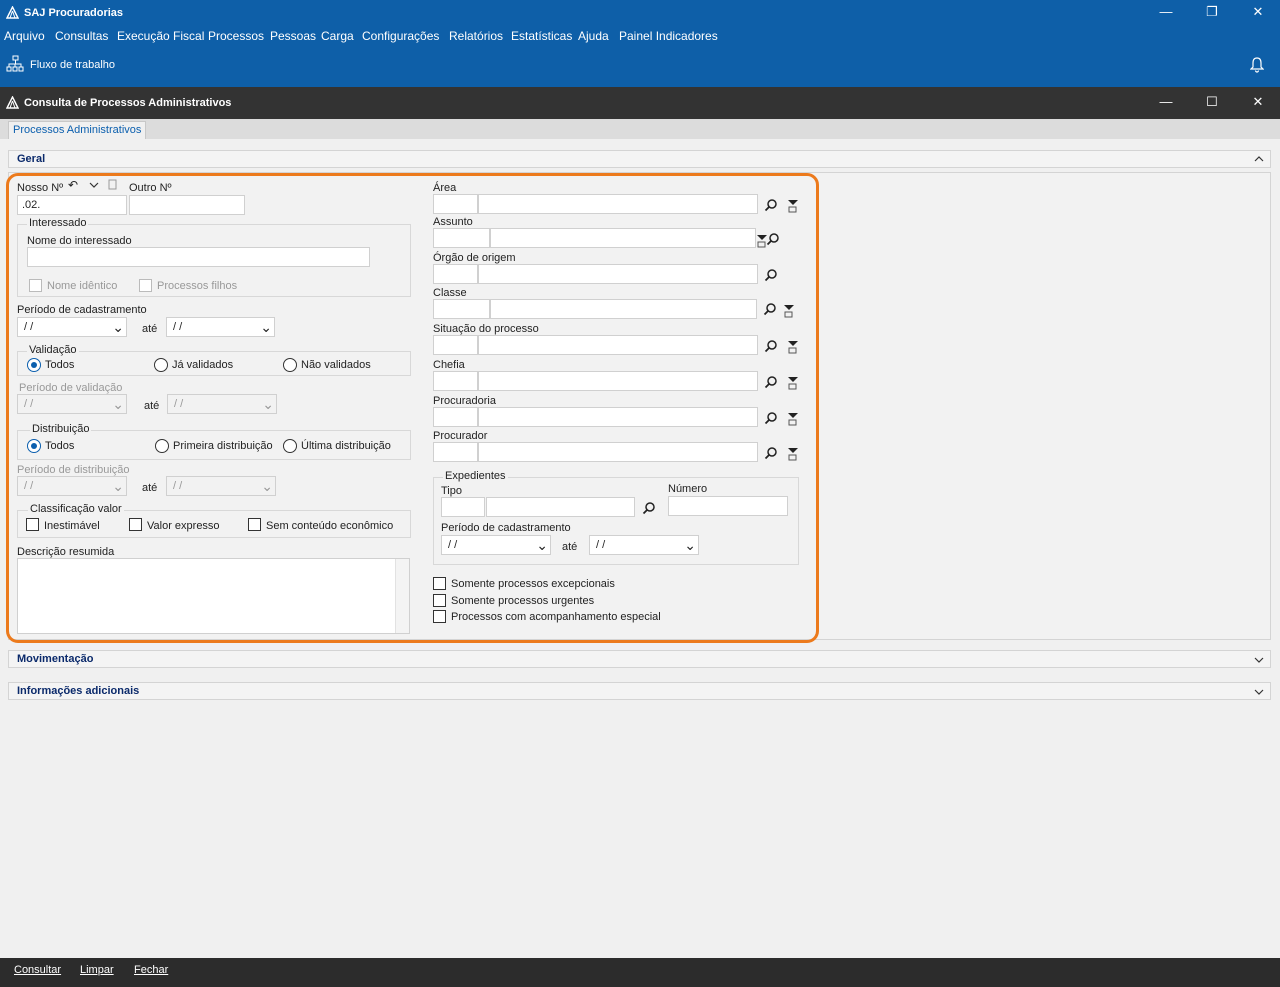 The image size is (1280, 987). I want to click on validacao-ja-validados-radio, so click(161, 365).